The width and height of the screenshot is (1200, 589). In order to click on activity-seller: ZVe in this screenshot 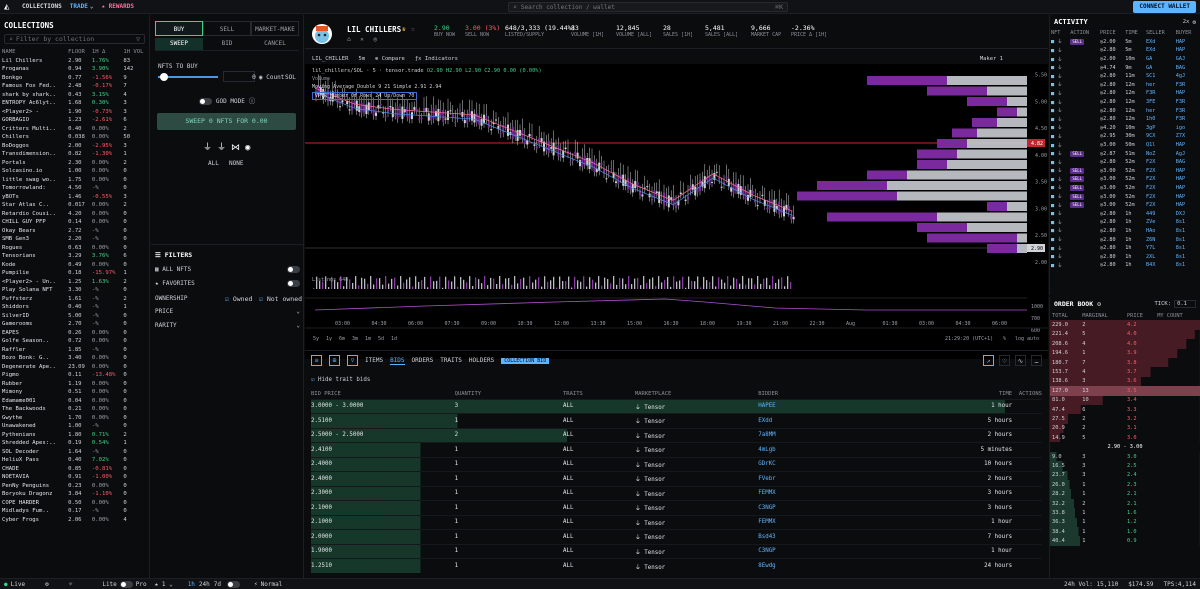, I will do `click(1160, 222)`.